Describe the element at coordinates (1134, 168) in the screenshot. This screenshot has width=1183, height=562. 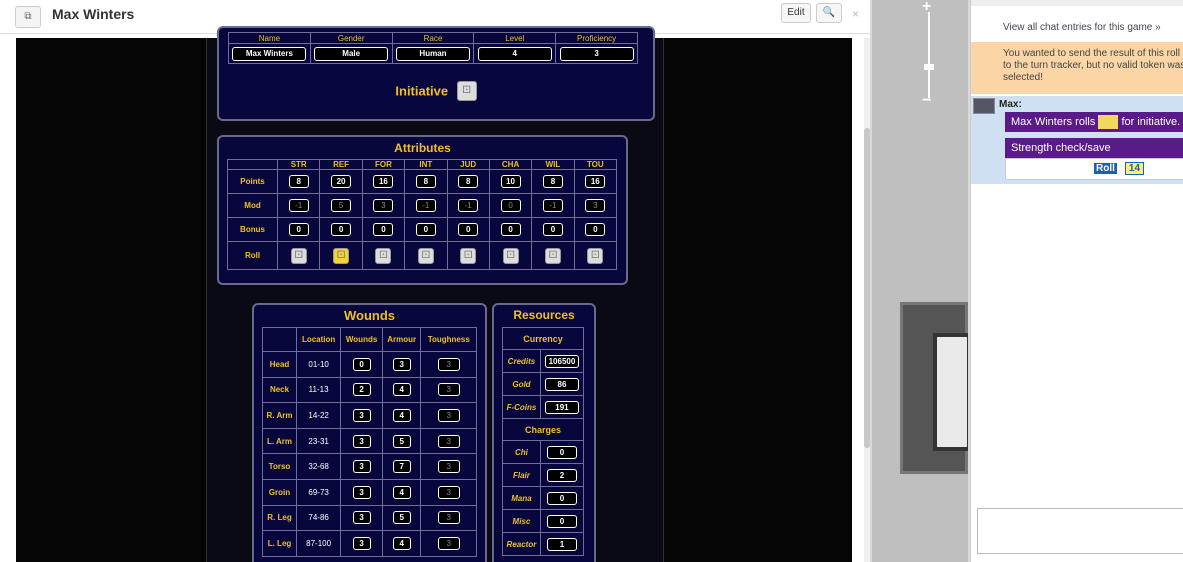
I see `roll-result: 14` at that location.